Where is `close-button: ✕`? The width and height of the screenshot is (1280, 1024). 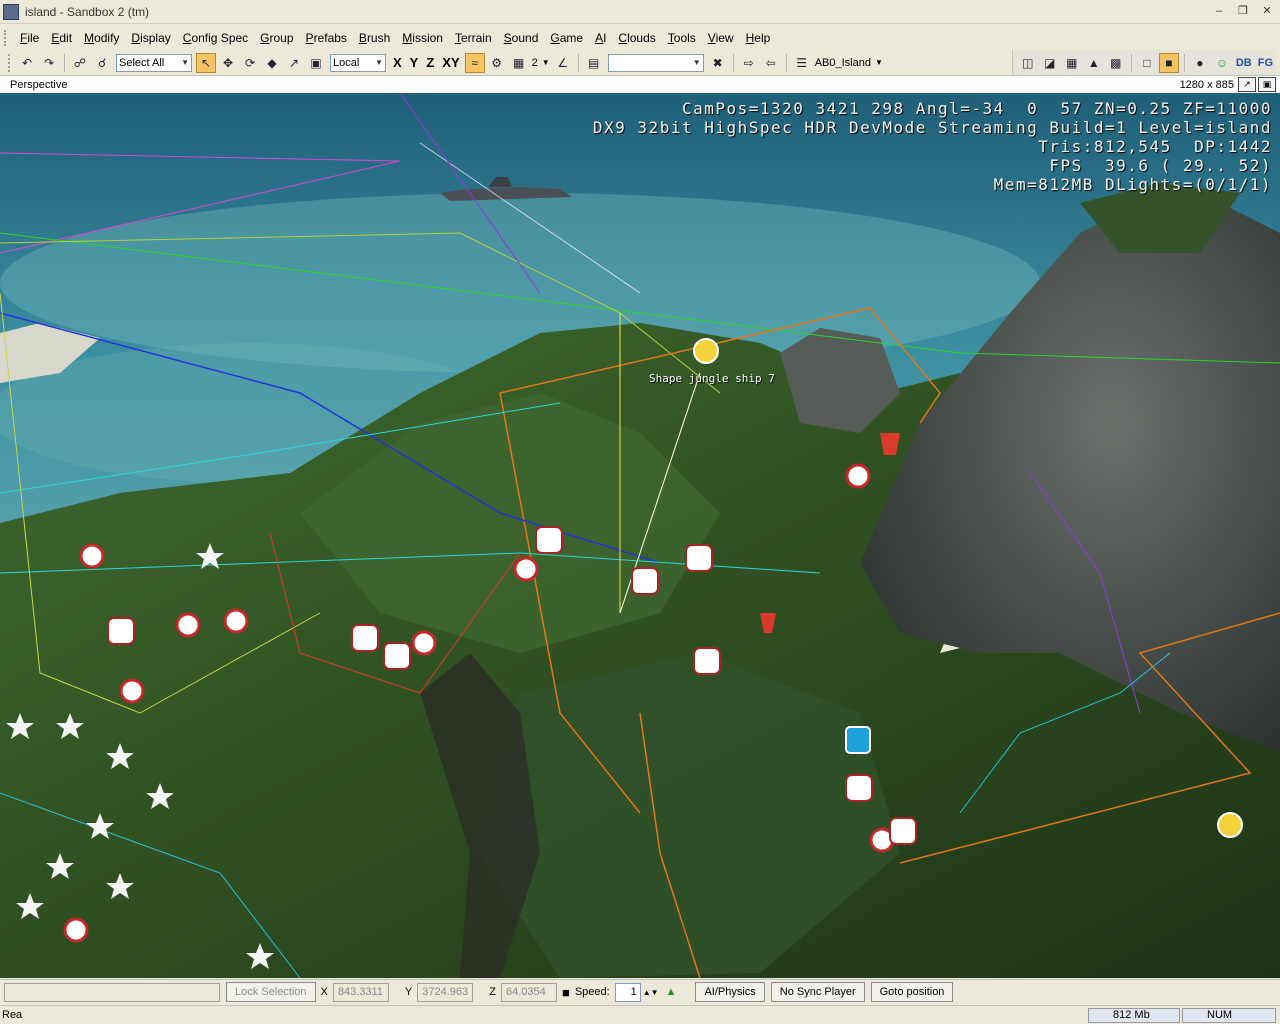
close-button: ✕ is located at coordinates (1267, 11).